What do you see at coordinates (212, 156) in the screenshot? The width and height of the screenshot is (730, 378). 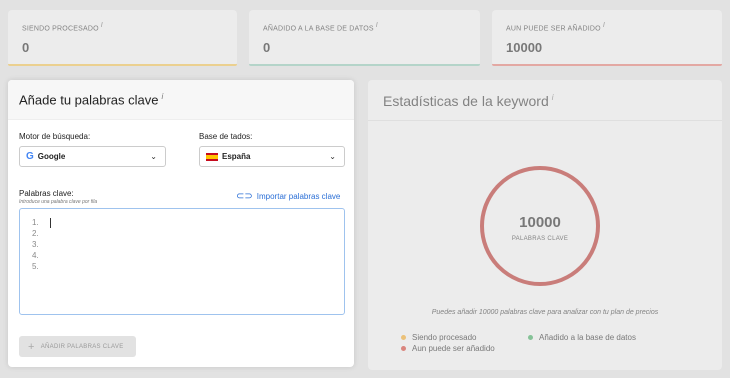 I see `spain-flag-icon` at bounding box center [212, 156].